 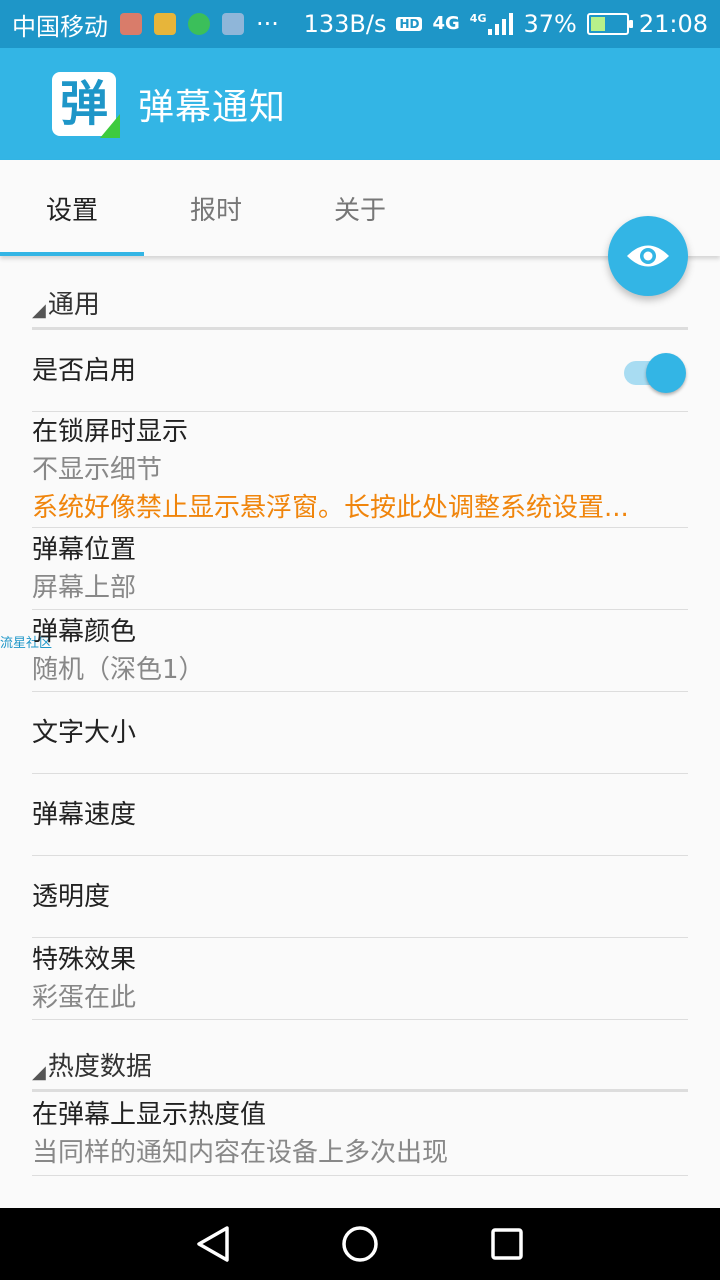 I want to click on battery-fill, so click(x=597, y=24).